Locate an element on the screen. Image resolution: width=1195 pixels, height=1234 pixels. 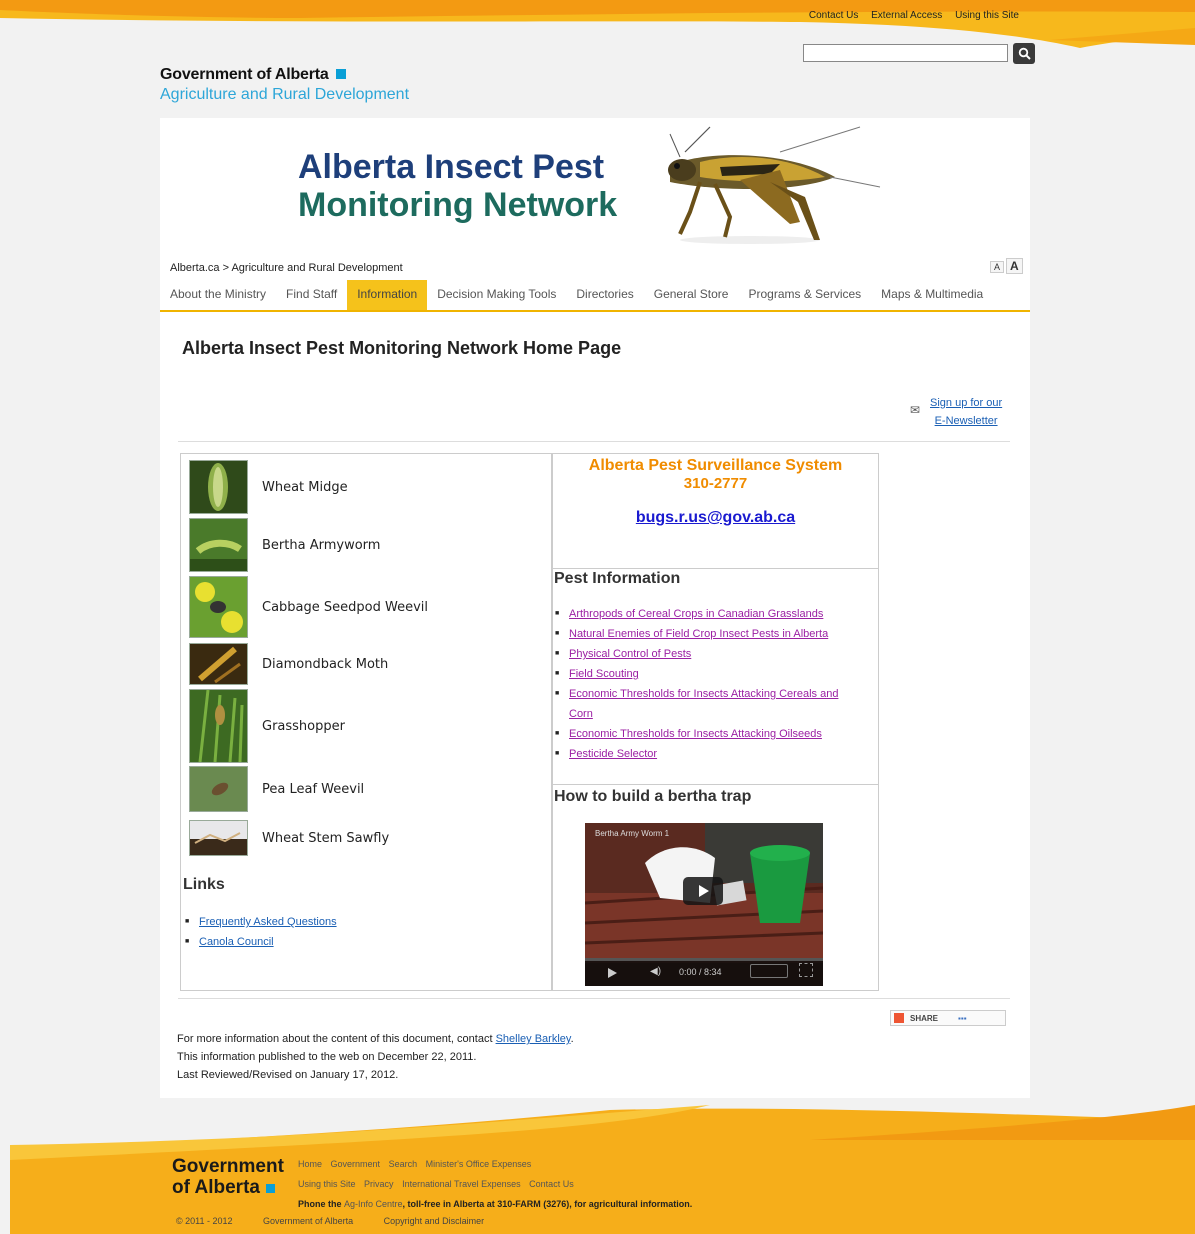
ministry-name: Agriculture and Rural Development is located at coordinates (285, 94).